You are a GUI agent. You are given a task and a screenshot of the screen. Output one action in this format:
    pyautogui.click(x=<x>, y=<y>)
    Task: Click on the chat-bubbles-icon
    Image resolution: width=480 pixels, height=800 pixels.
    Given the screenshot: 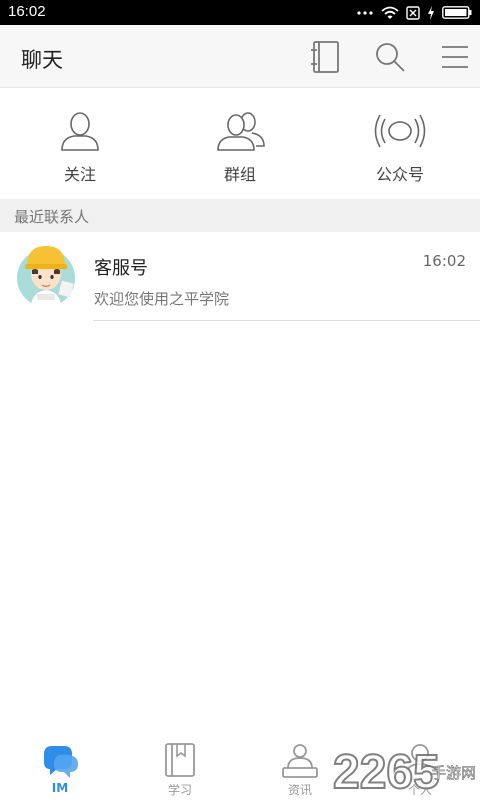 What is the action you would take?
    pyautogui.click(x=61, y=762)
    